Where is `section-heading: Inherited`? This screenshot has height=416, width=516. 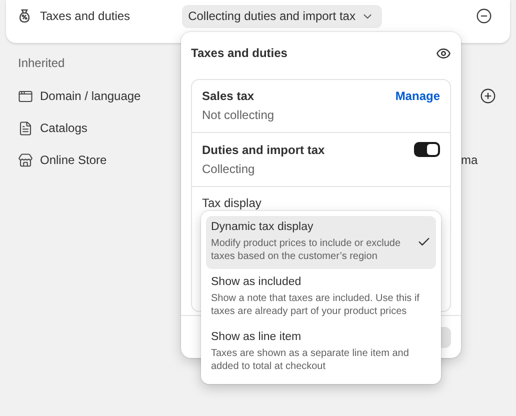
section-heading: Inherited is located at coordinates (42, 63).